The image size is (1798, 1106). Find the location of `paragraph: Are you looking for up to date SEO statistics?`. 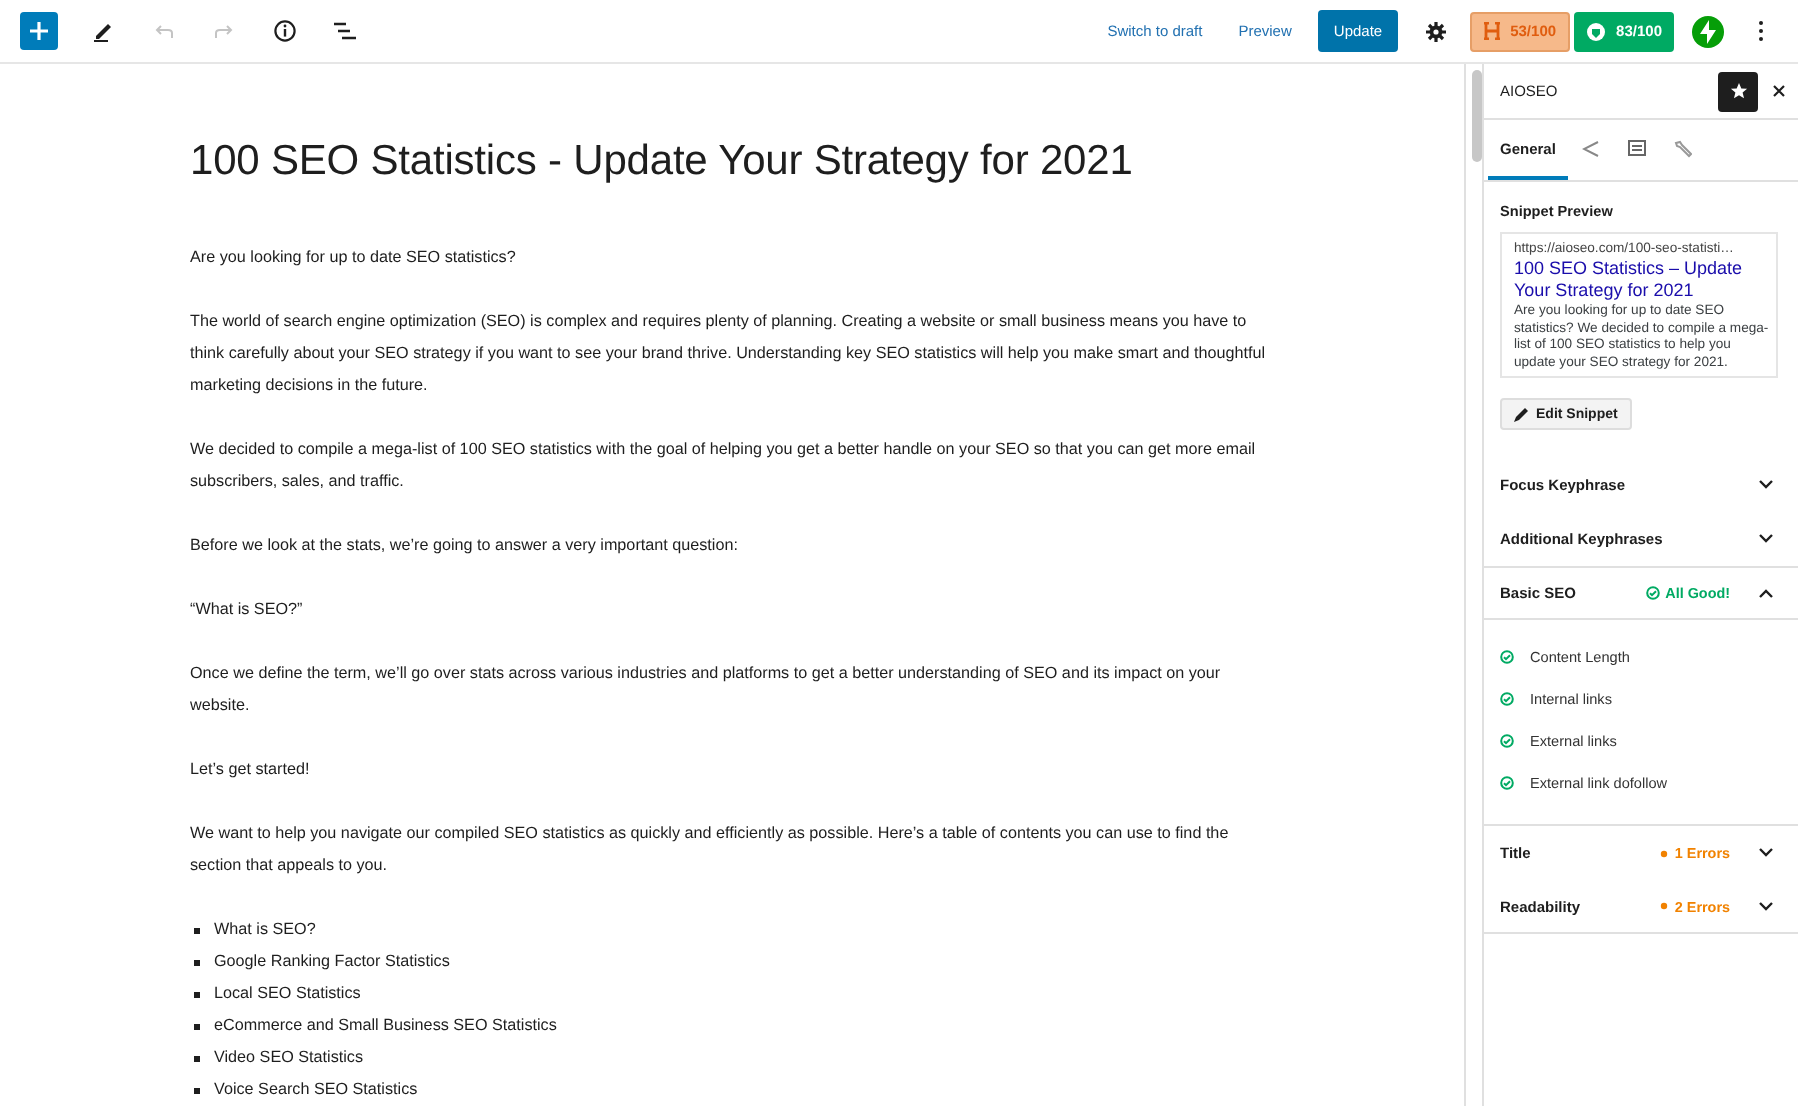

paragraph: Are you looking for up to date SEO statistics? is located at coordinates (354, 258).